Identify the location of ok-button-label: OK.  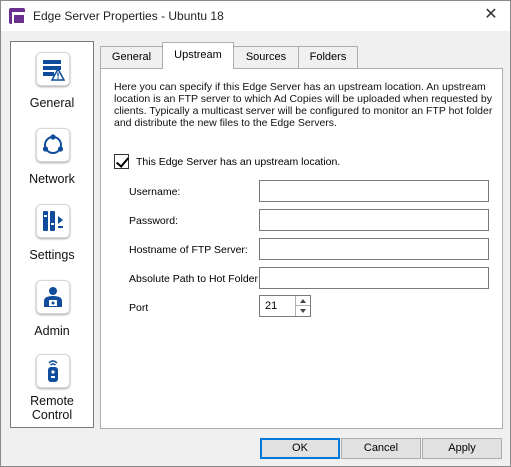
(300, 448).